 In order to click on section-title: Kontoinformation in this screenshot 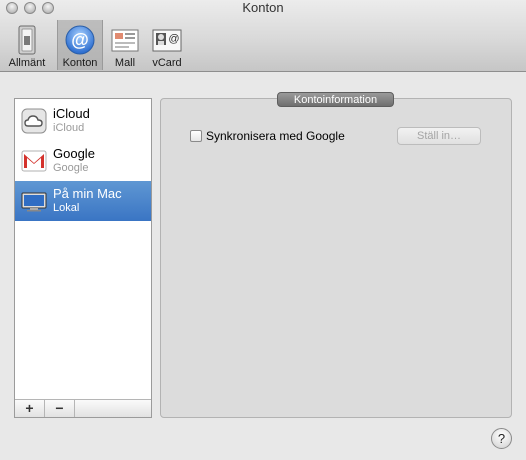, I will do `click(335, 99)`.